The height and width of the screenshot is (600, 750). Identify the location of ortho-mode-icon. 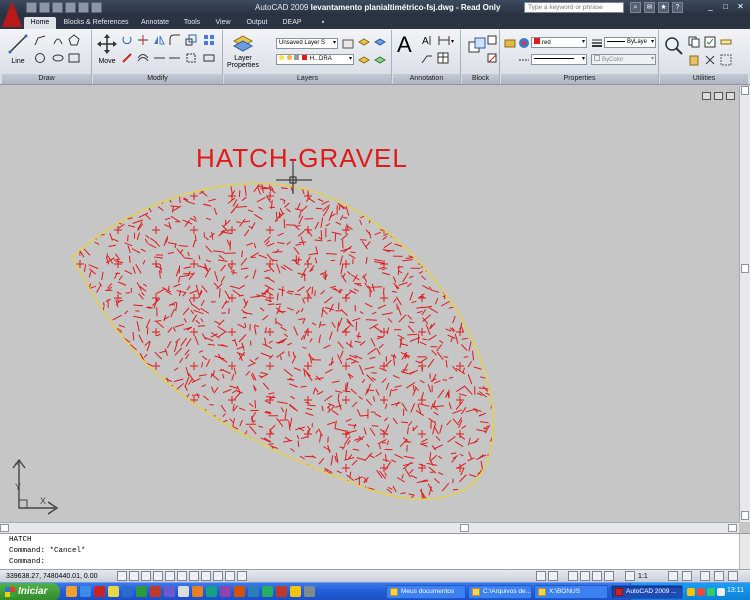
(146, 576).